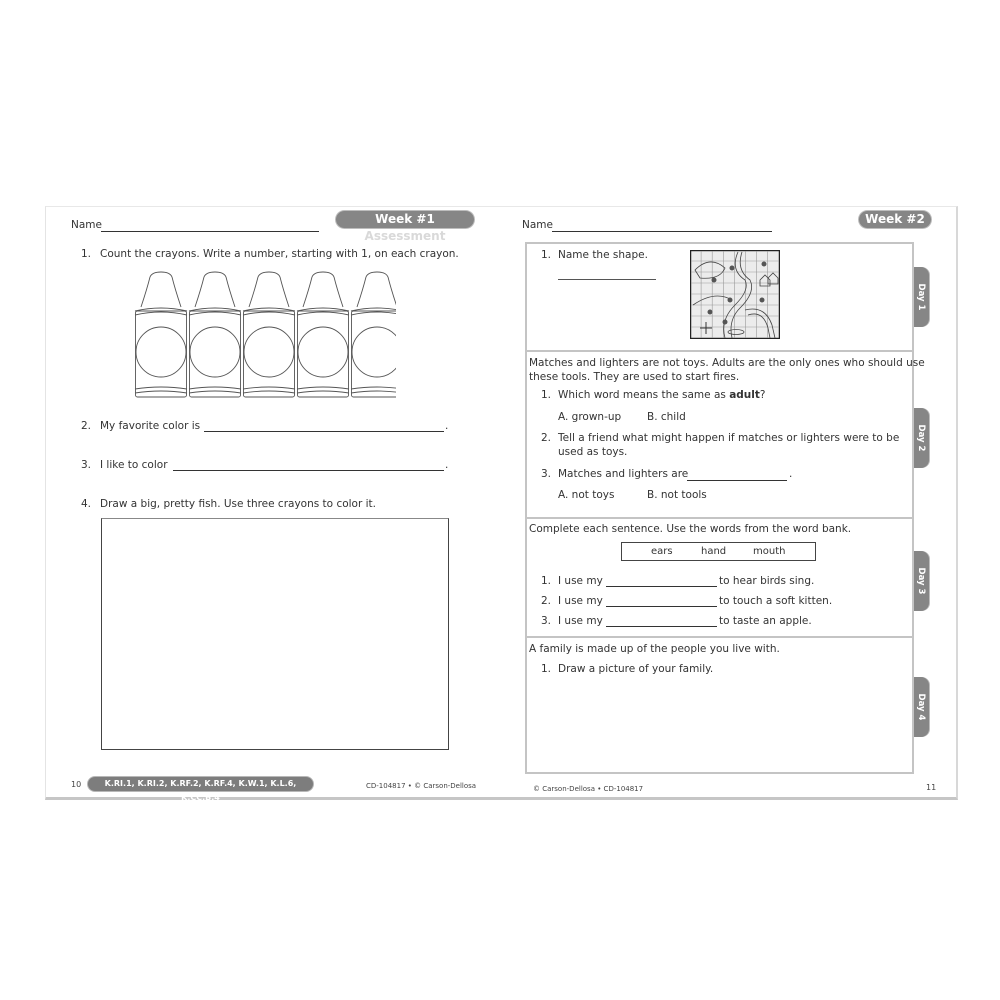 This screenshot has height=1000, width=1000. I want to click on crayons-illustration, so click(265, 334).